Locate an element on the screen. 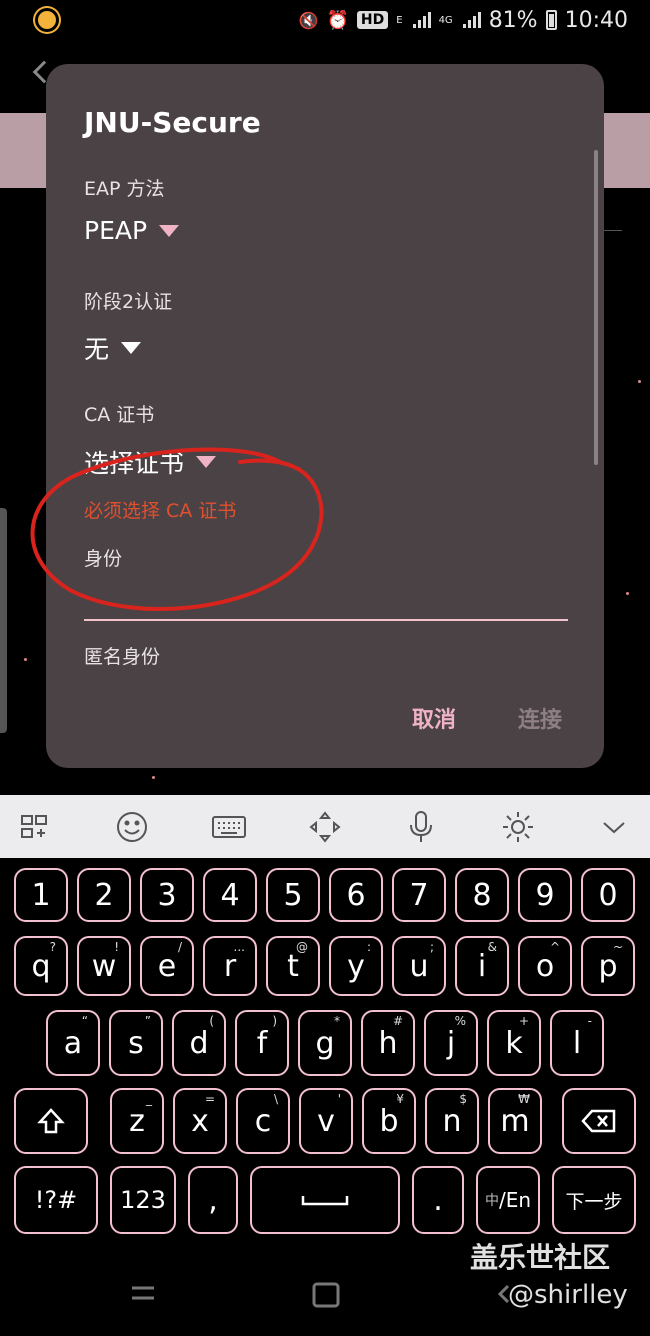 Image resolution: width=650 pixels, height=1336 pixels. key-2: 2 is located at coordinates (104, 895).